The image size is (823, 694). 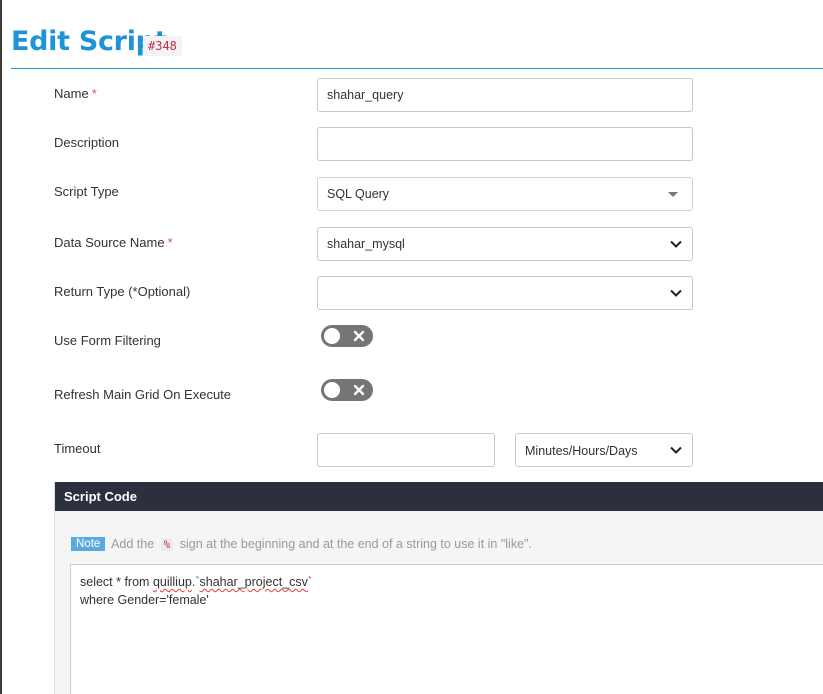 I want to click on script-code-header: Script Code, so click(x=439, y=496).